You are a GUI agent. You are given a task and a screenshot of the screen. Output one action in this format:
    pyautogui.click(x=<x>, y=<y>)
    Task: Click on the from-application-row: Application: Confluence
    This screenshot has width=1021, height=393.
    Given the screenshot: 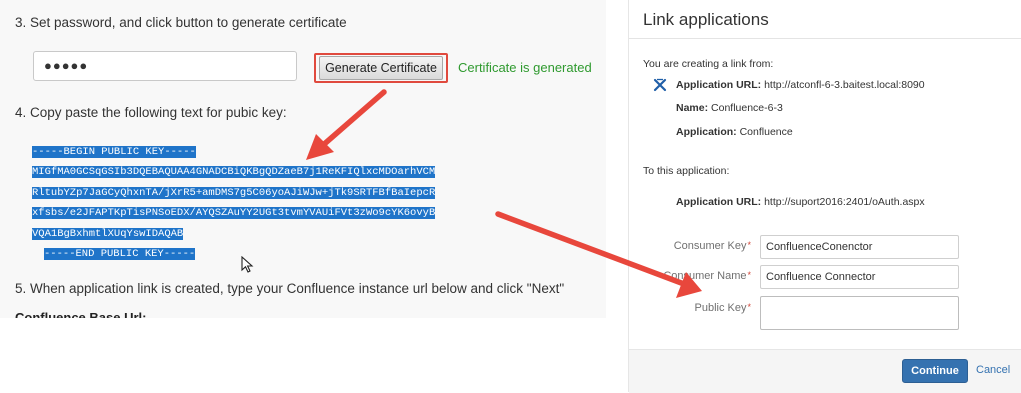 What is the action you would take?
    pyautogui.click(x=734, y=132)
    